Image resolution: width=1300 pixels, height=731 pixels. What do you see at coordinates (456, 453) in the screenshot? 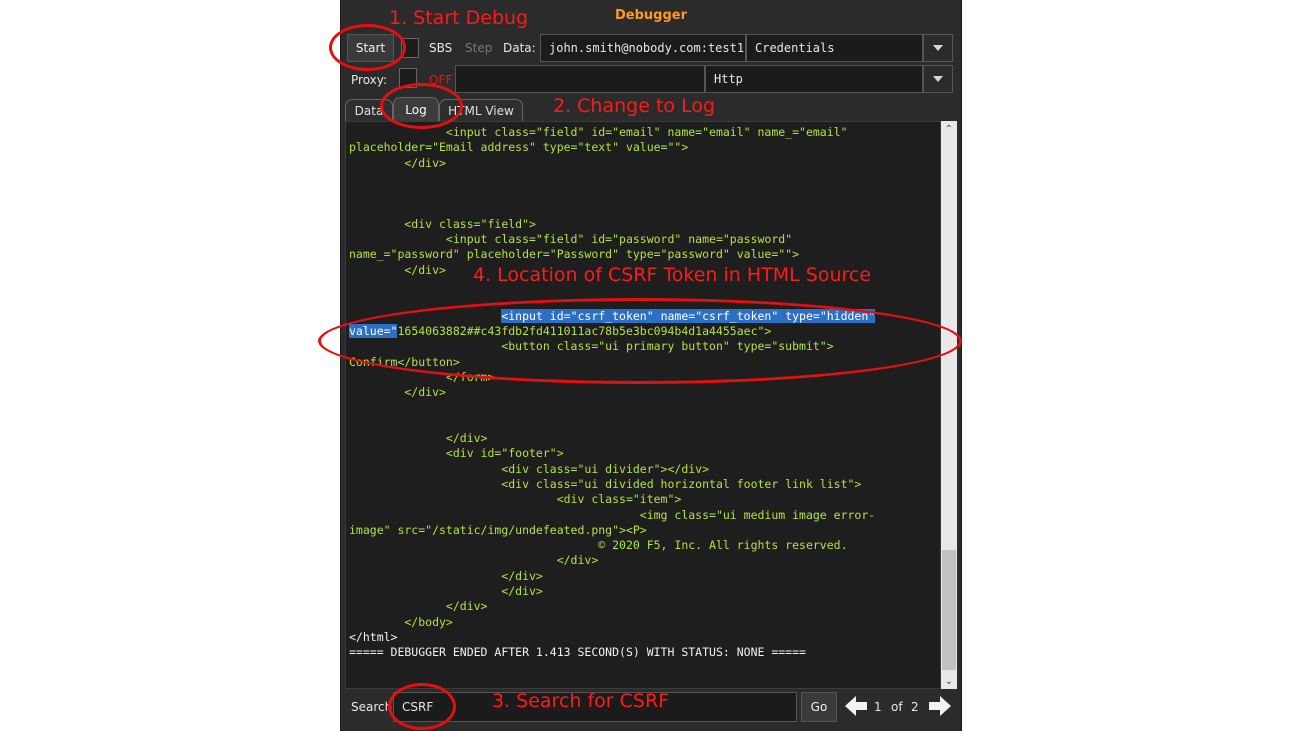
I see `log-line: <div id="footer">` at bounding box center [456, 453].